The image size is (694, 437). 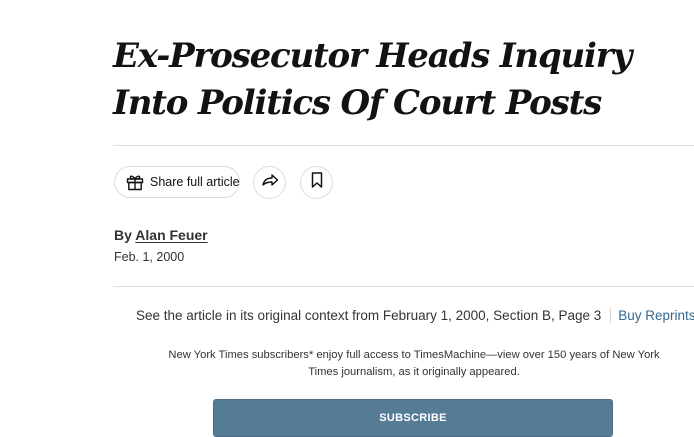 I want to click on publish-date: Feb. 1, 2000, so click(x=149, y=257).